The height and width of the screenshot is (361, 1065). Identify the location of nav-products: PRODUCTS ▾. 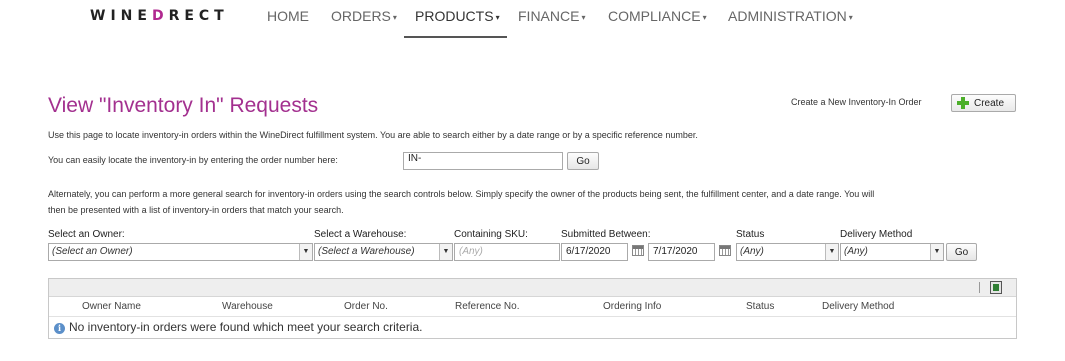
(457, 16).